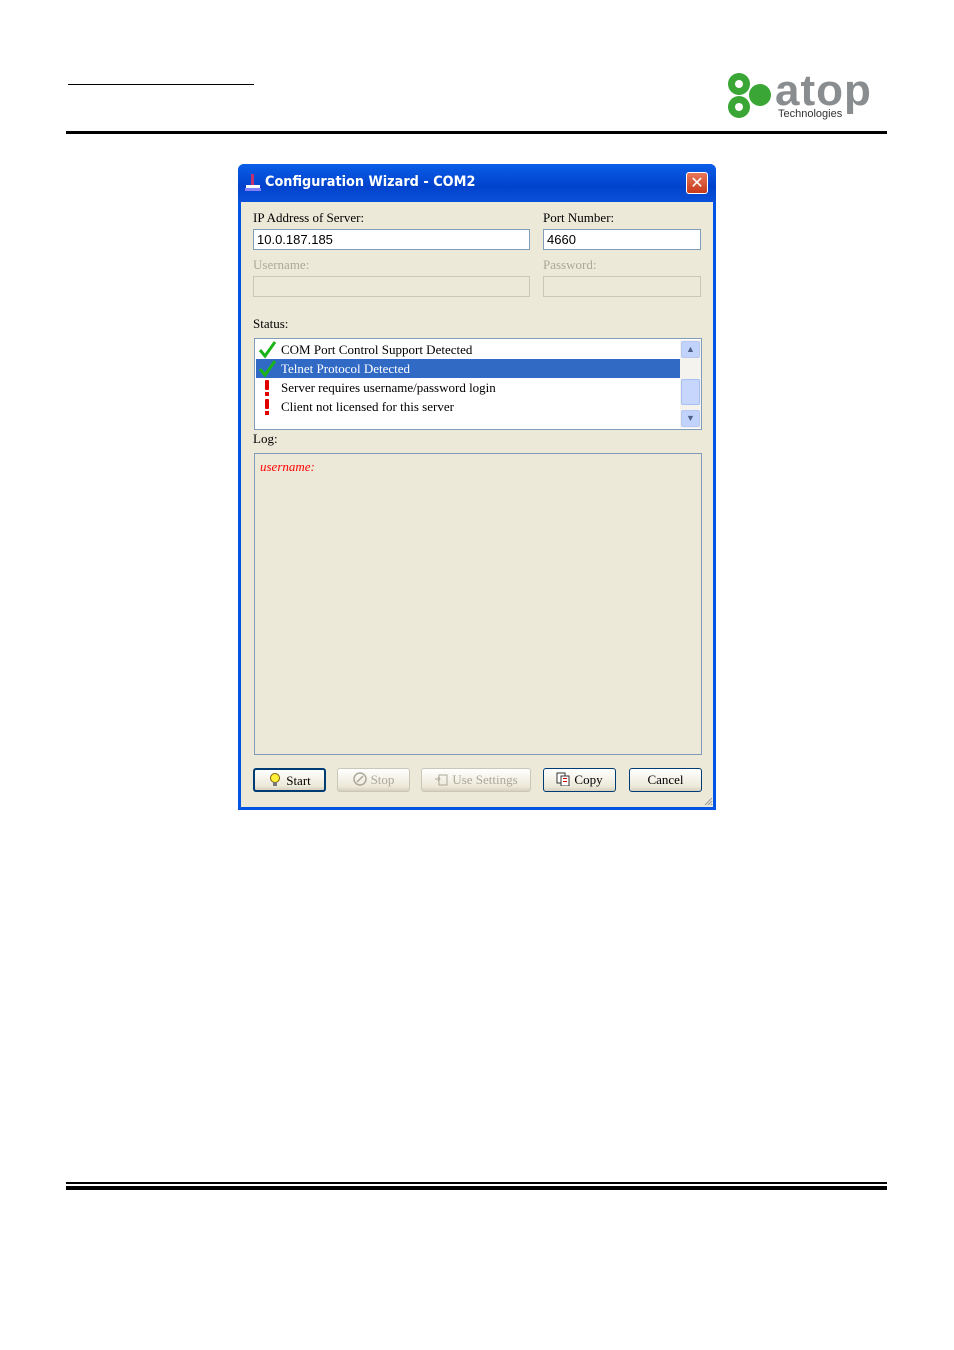  What do you see at coordinates (690, 418) in the screenshot?
I see `scroll-down-icon: ▼` at bounding box center [690, 418].